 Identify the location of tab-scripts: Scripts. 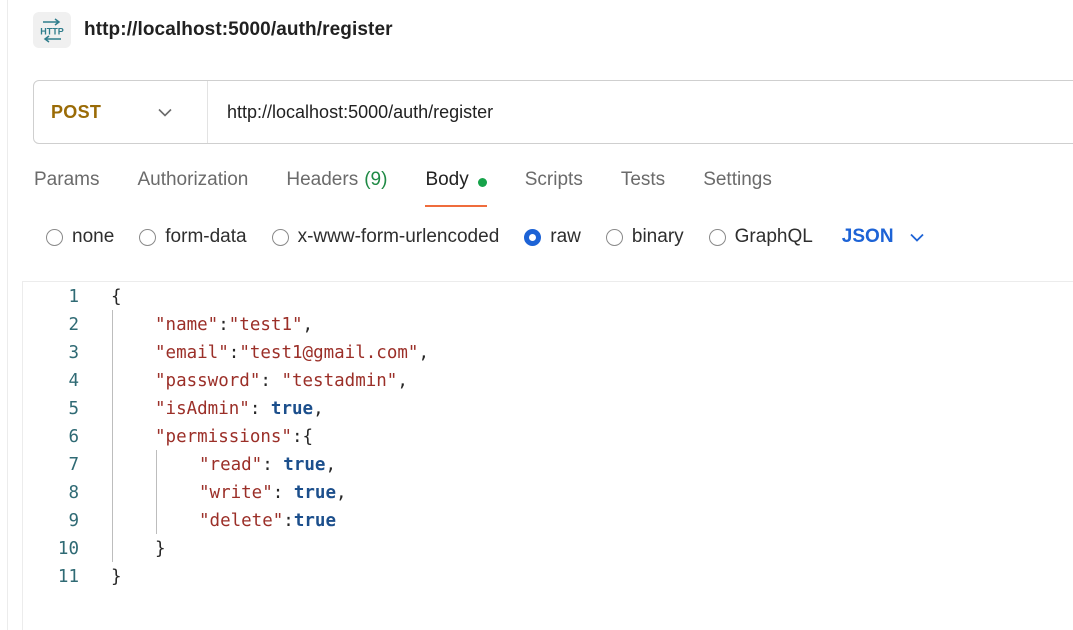
(554, 186).